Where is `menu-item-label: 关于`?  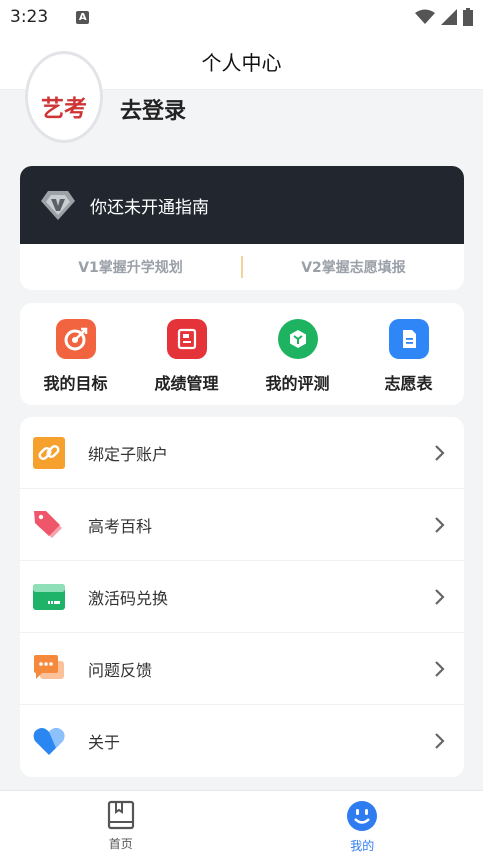 menu-item-label: 关于 is located at coordinates (104, 742).